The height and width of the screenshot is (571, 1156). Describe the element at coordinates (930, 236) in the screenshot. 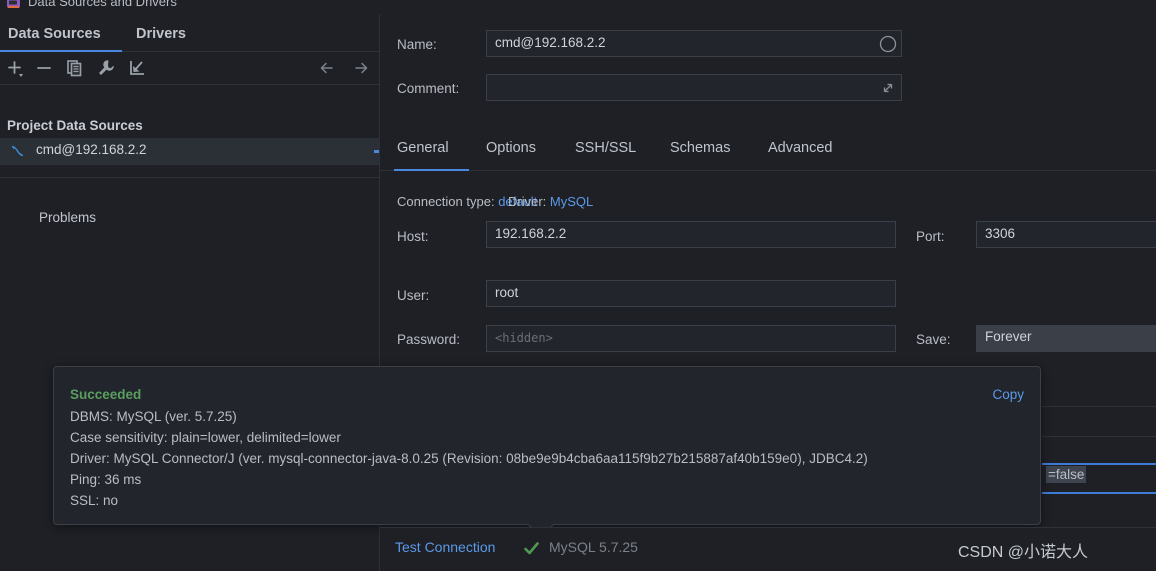

I see `port-label: Port:` at that location.